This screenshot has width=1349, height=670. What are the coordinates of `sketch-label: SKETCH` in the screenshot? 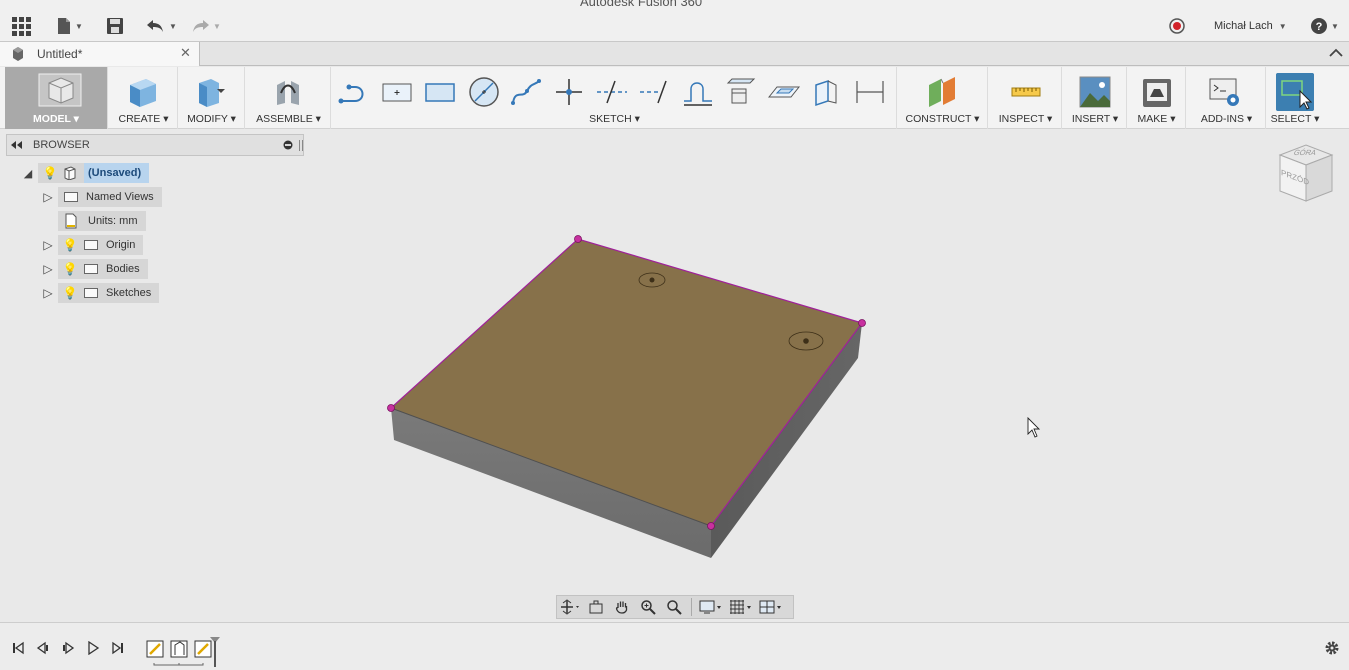 It's located at (610, 119).